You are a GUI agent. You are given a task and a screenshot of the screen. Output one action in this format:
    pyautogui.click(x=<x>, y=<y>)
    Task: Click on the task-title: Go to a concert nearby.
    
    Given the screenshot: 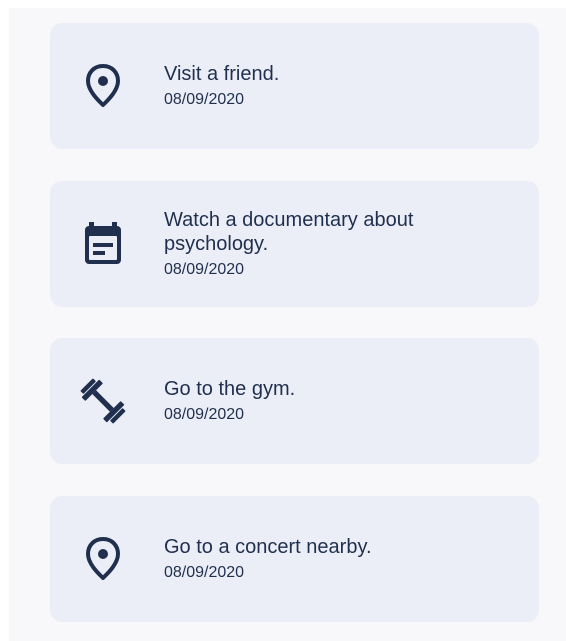 What is the action you would take?
    pyautogui.click(x=268, y=547)
    